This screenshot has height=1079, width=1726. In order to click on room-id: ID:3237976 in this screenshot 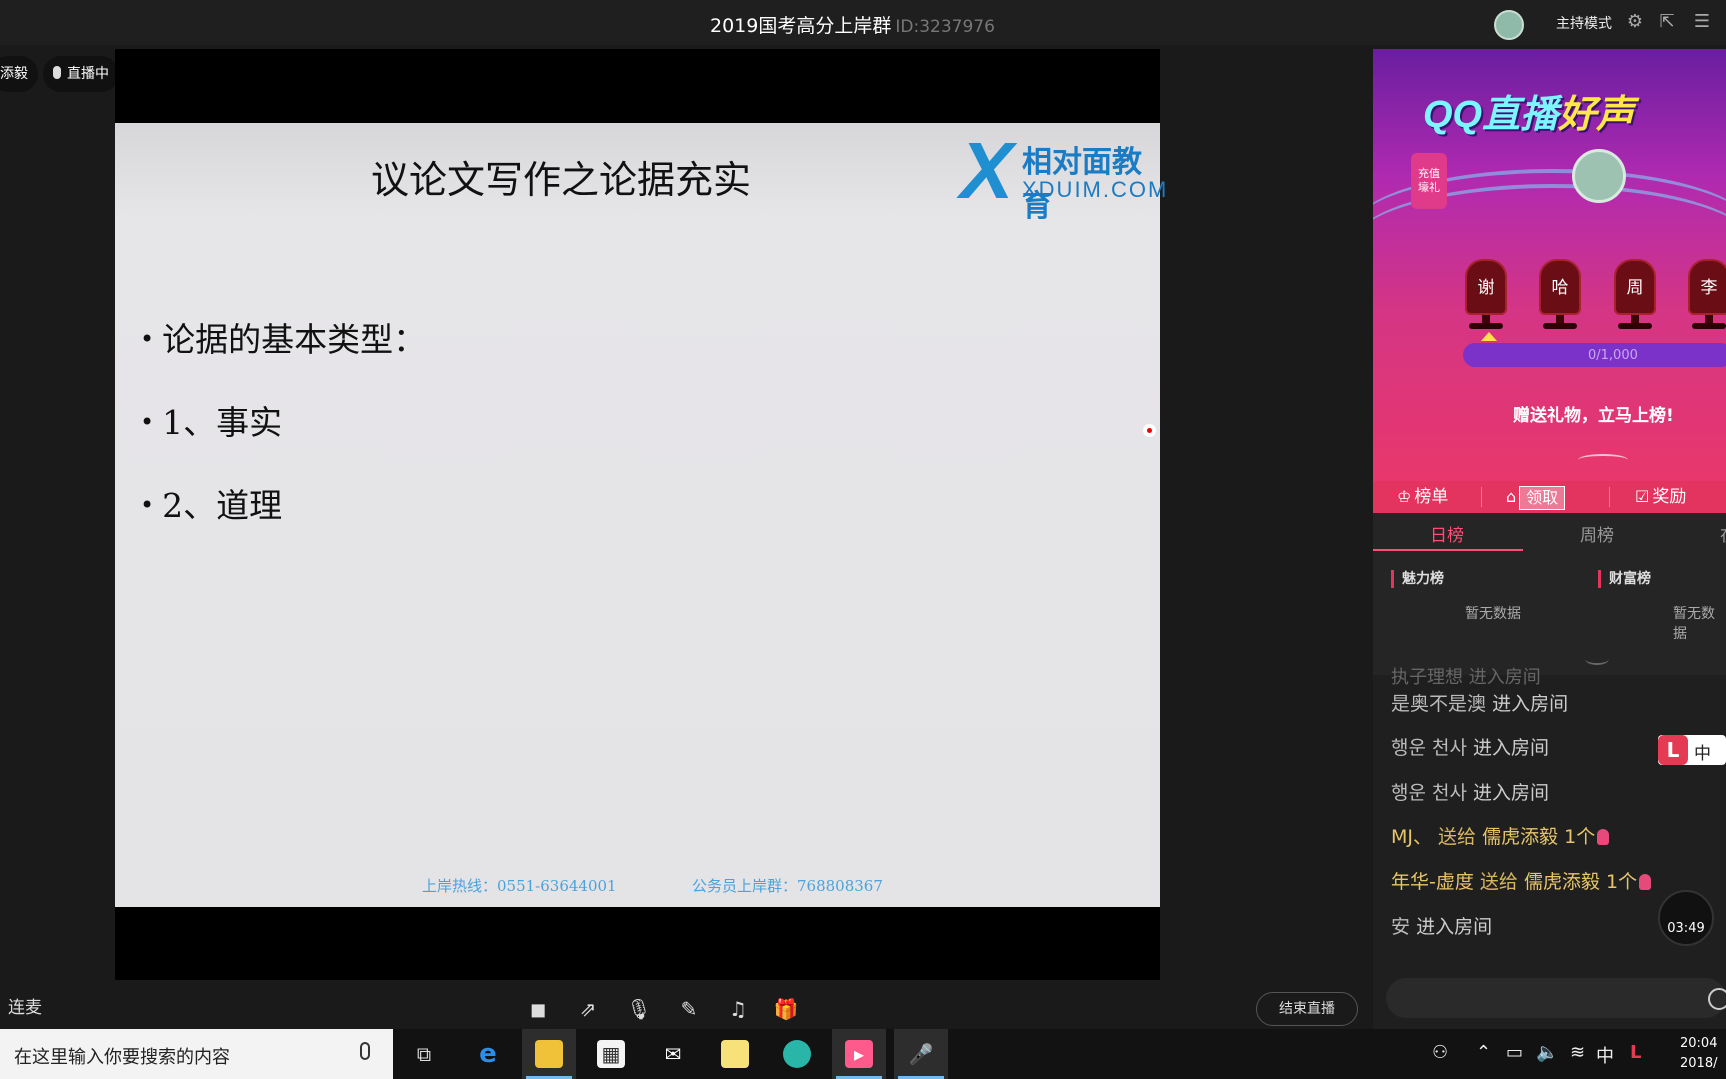, I will do `click(945, 27)`.